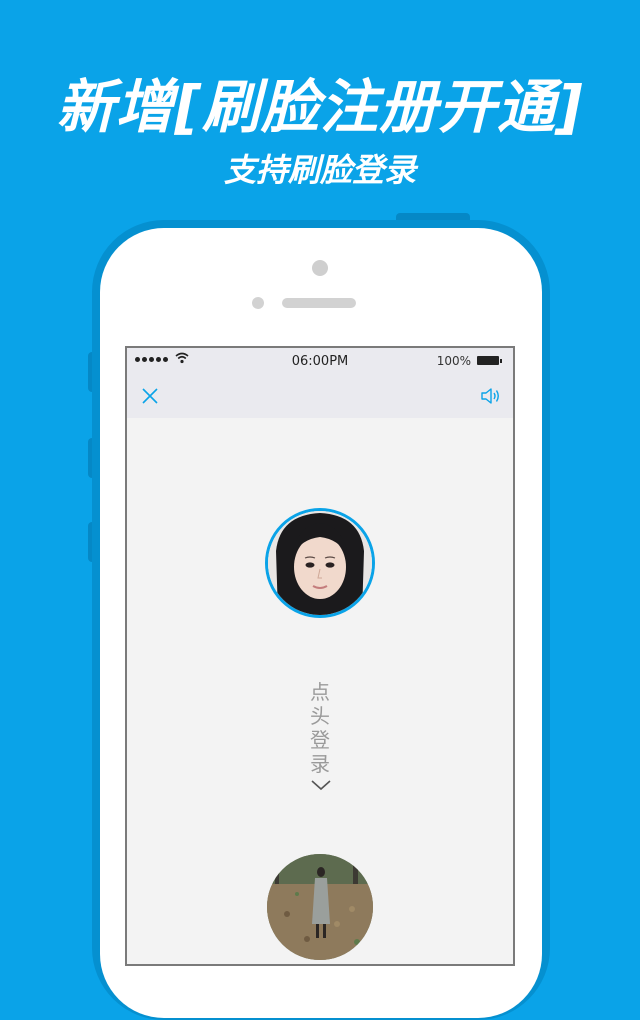 The width and height of the screenshot is (640, 1020). I want to click on chevron-down-icon, so click(321, 785).